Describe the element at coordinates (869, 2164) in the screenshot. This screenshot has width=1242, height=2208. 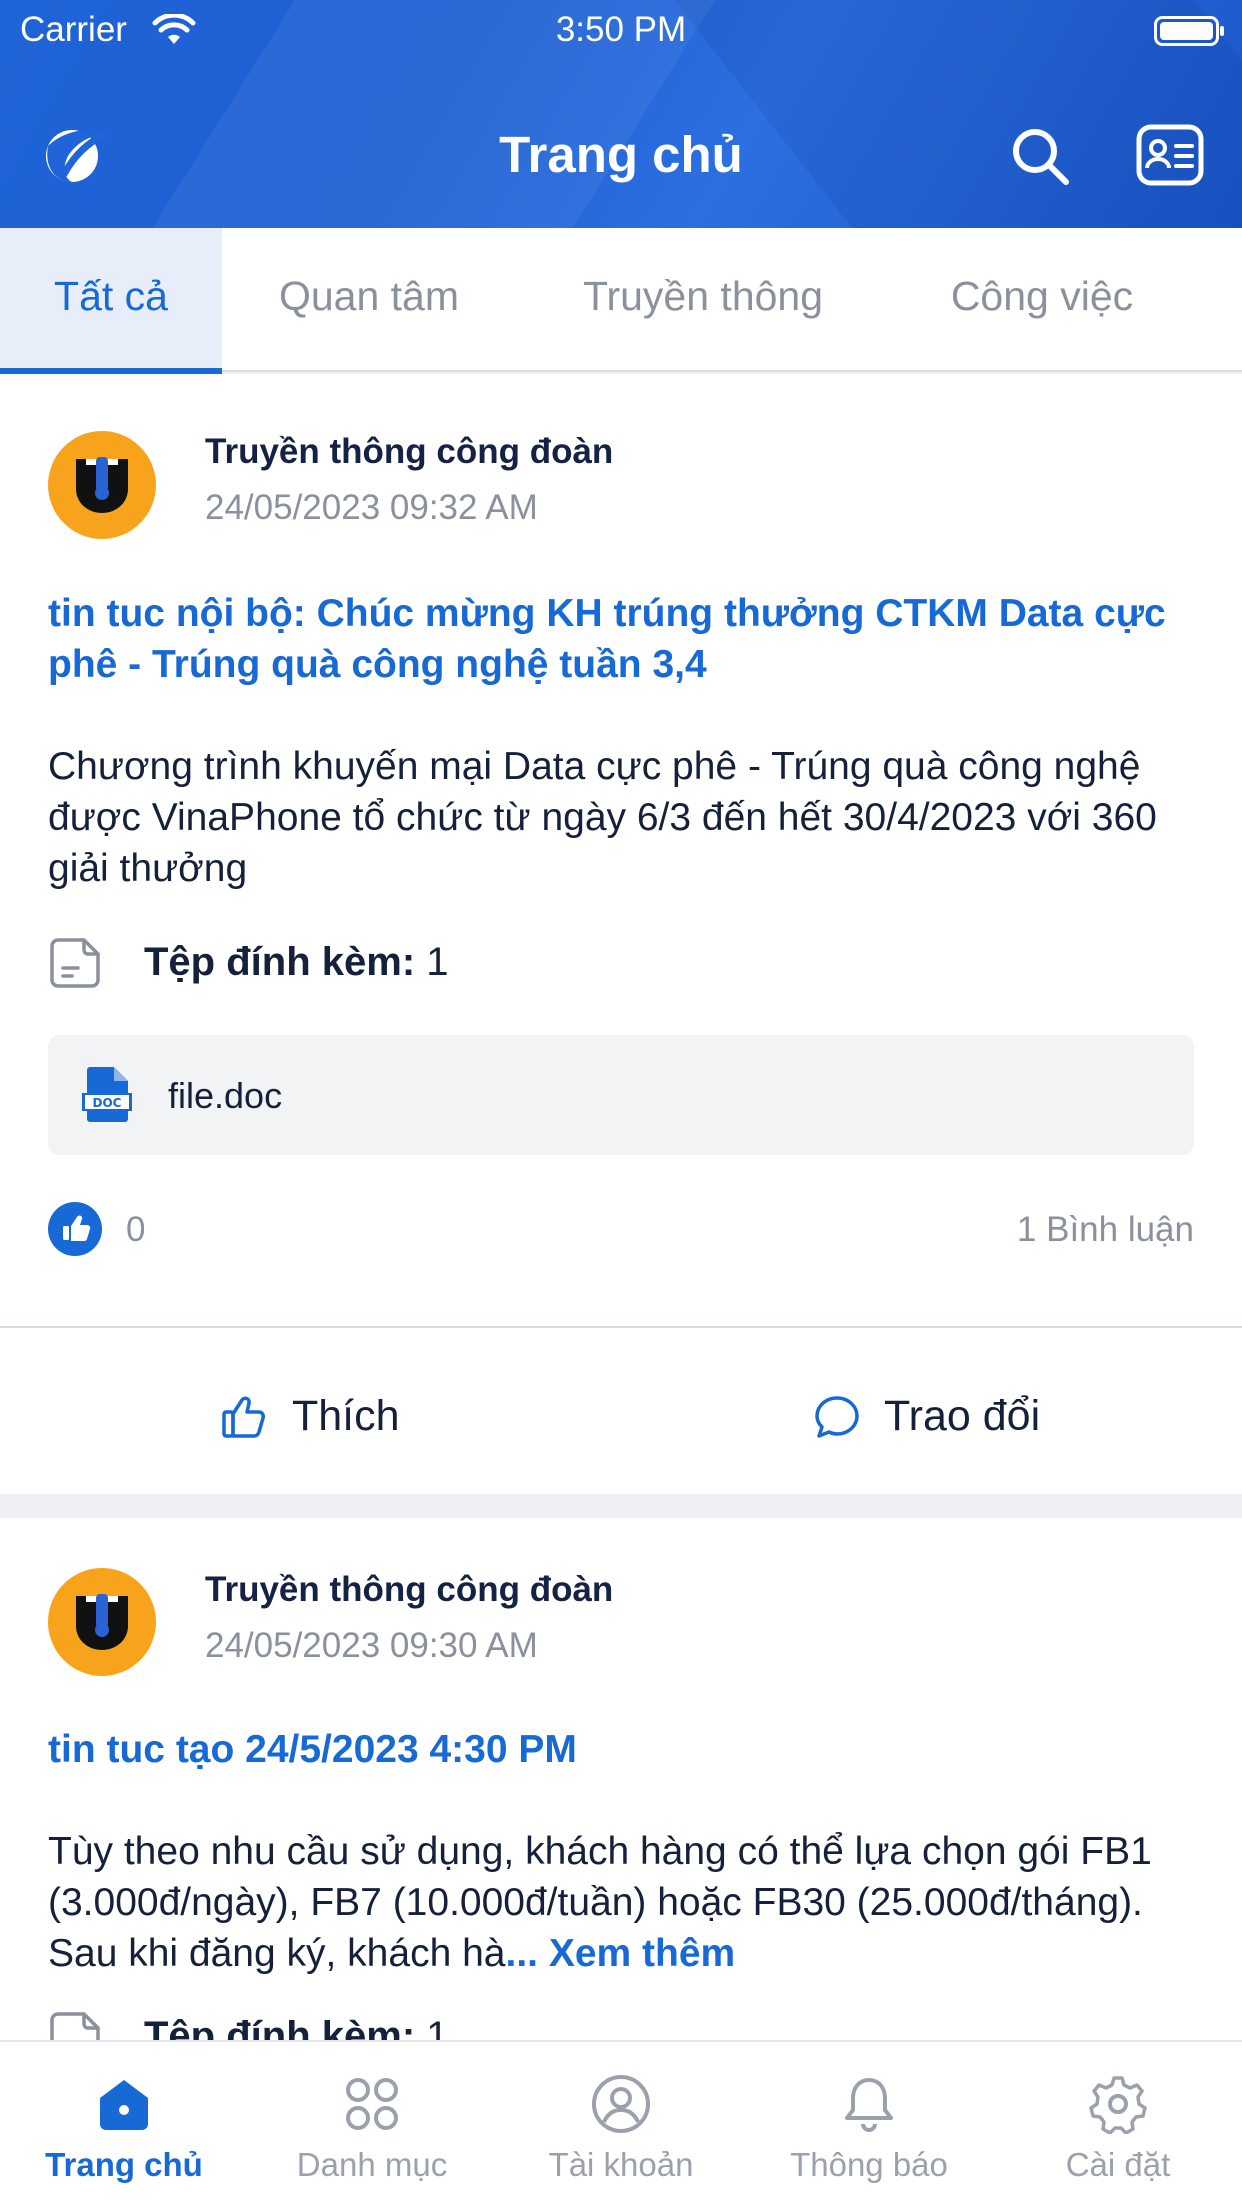
I see `nav-notifications-label: Thông báo` at that location.